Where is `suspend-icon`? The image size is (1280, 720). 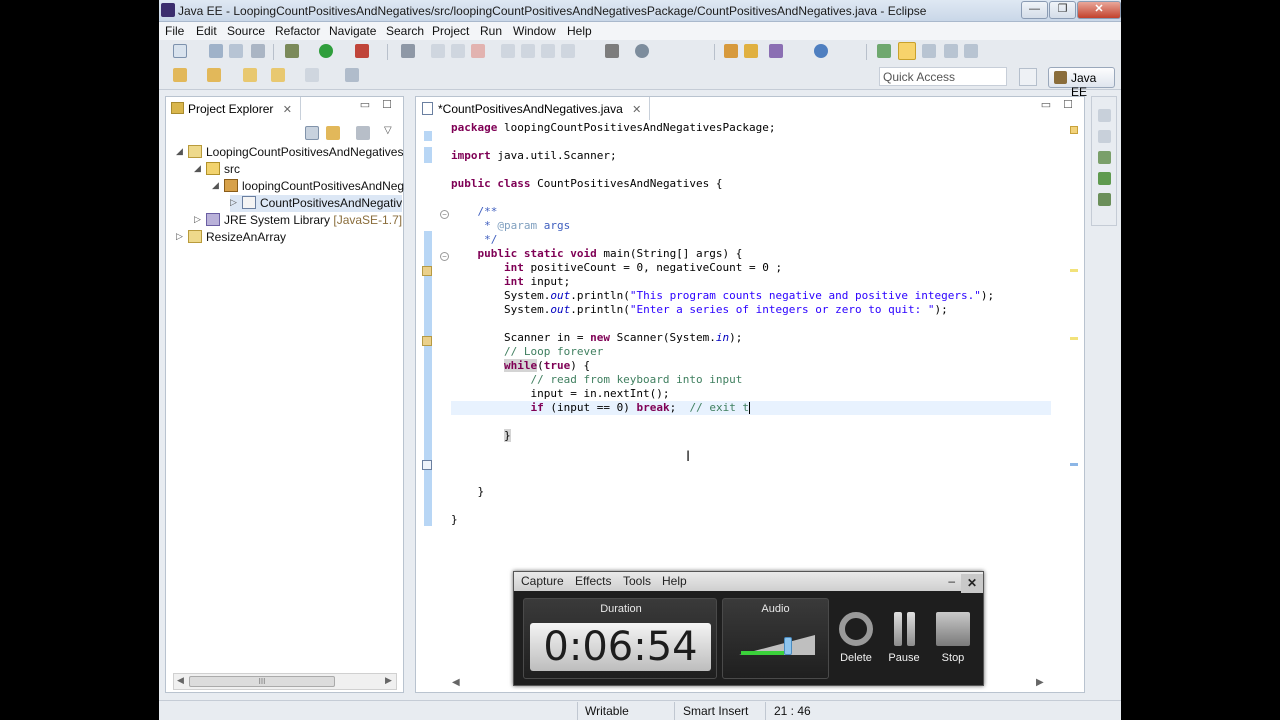
suspend-icon is located at coordinates (458, 51).